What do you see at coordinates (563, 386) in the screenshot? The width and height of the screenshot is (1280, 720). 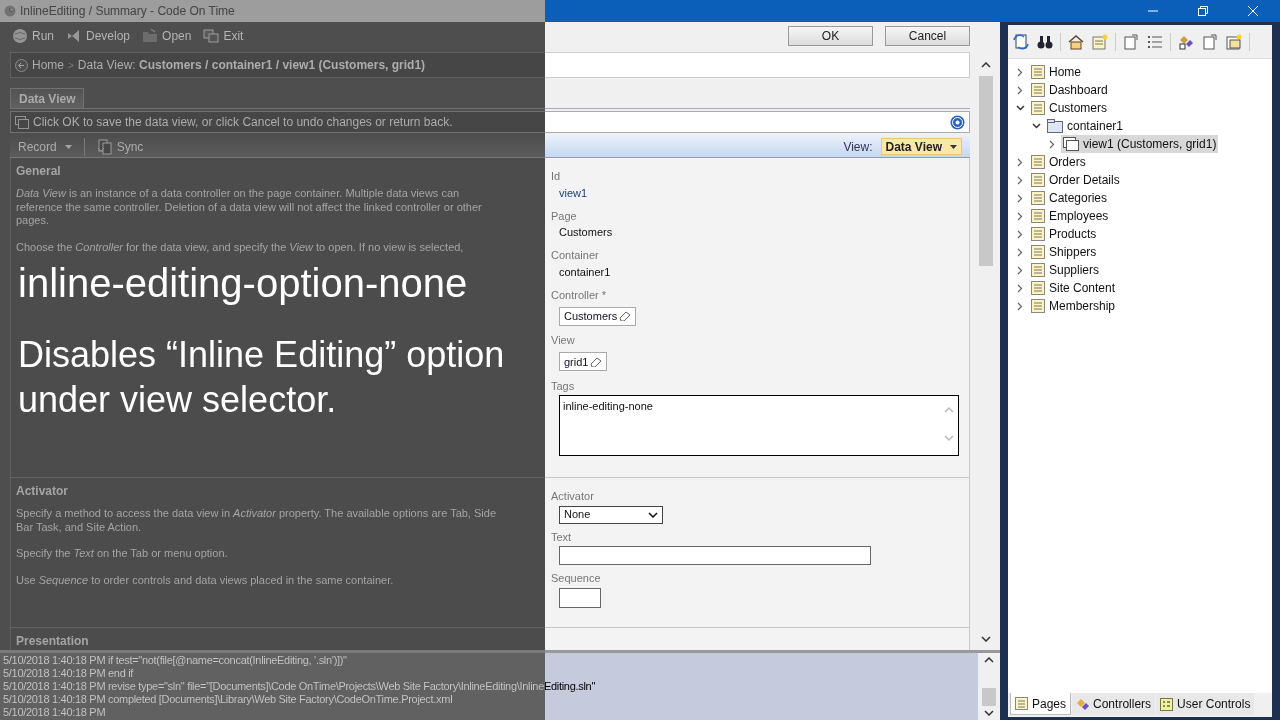 I see `field-label: Tags` at bounding box center [563, 386].